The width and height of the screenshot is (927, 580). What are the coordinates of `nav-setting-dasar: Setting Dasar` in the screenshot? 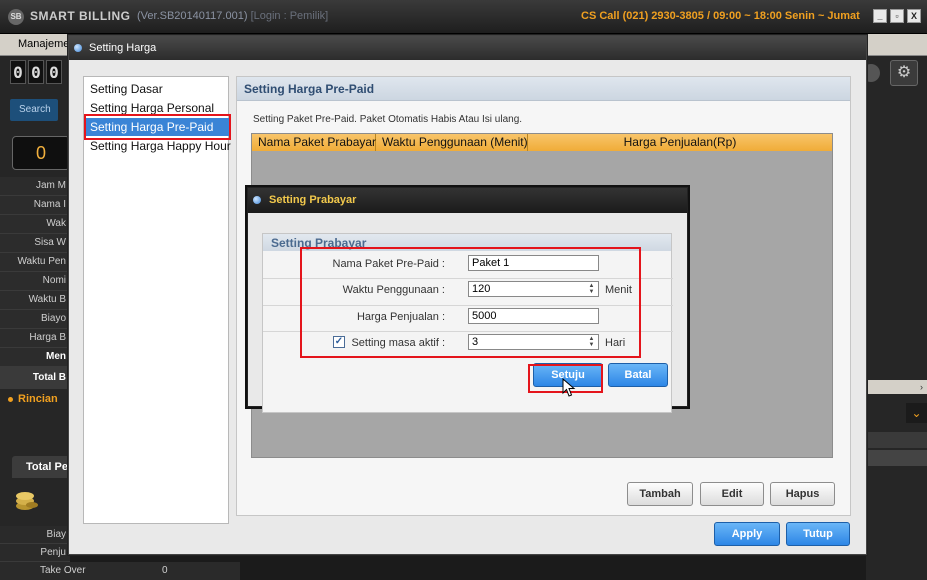 It's located at (157, 89).